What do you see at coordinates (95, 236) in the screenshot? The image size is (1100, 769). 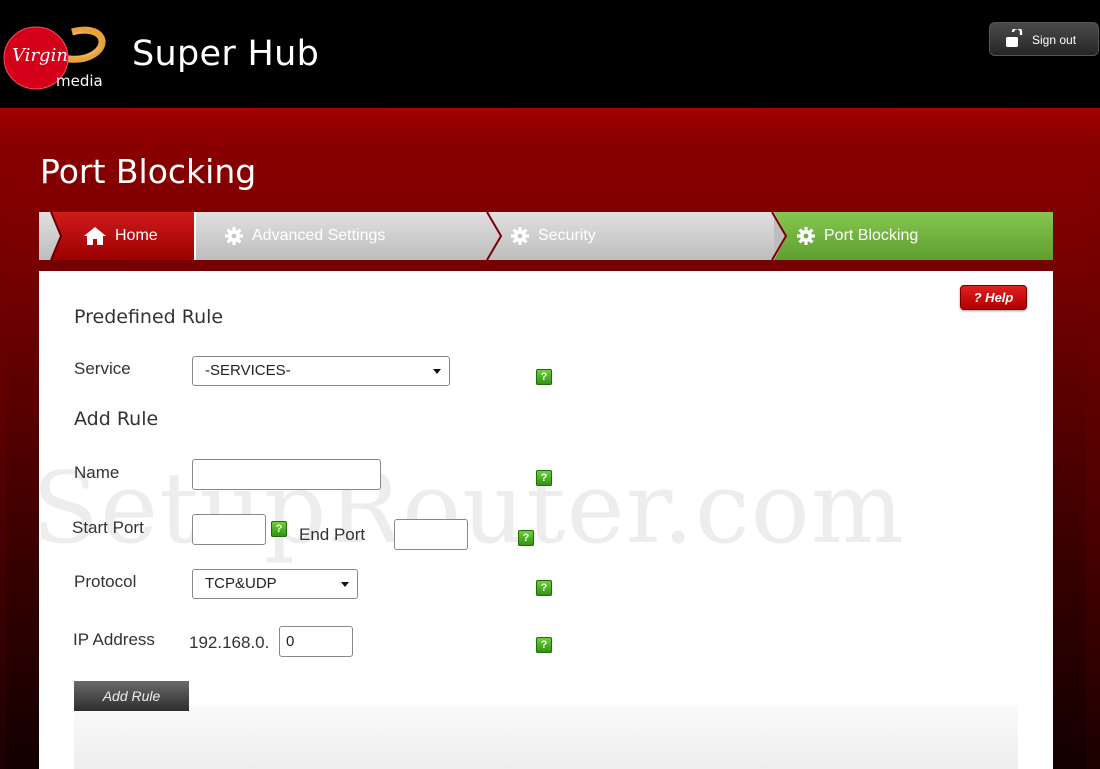 I see `home-icon` at bounding box center [95, 236].